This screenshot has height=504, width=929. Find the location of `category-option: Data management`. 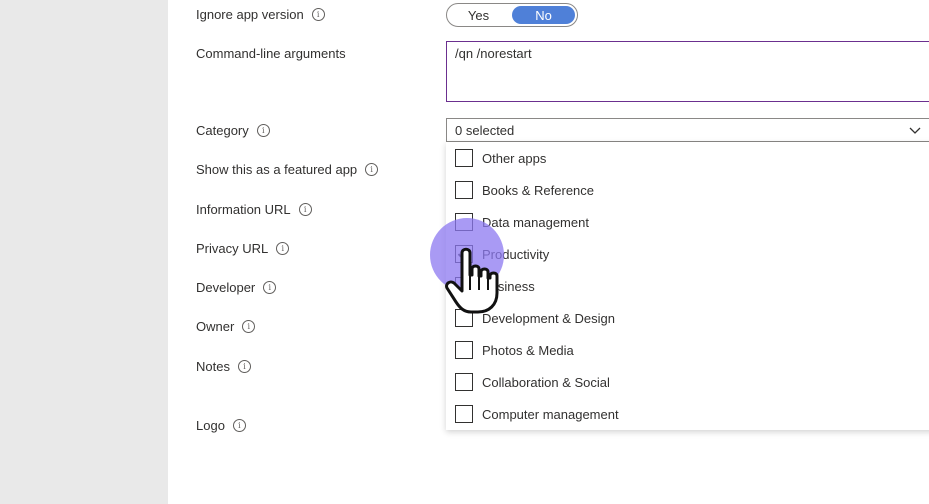

category-option: Data management is located at coordinates (687, 222).